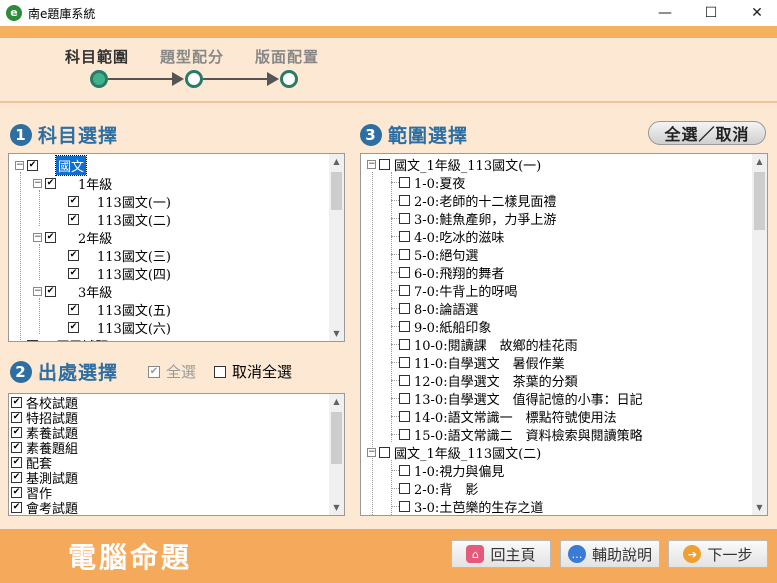 This screenshot has width=777, height=583. Describe the element at coordinates (471, 506) in the screenshot. I see `range-item: 3-0:土芭樂的生存之道` at that location.